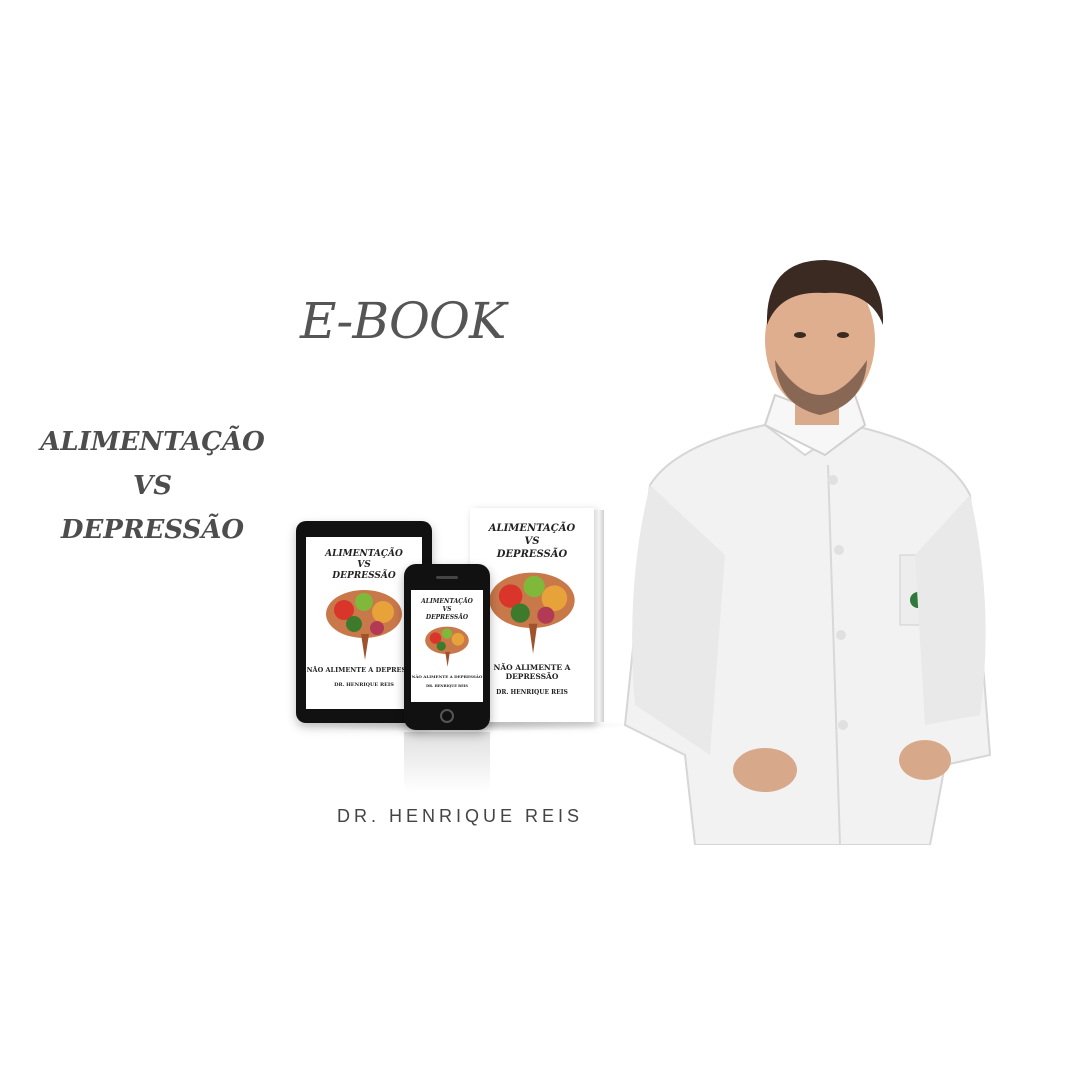 The image size is (1080, 1080). I want to click on phone-cover-author: DR. HENRIQUE REIS, so click(447, 686).